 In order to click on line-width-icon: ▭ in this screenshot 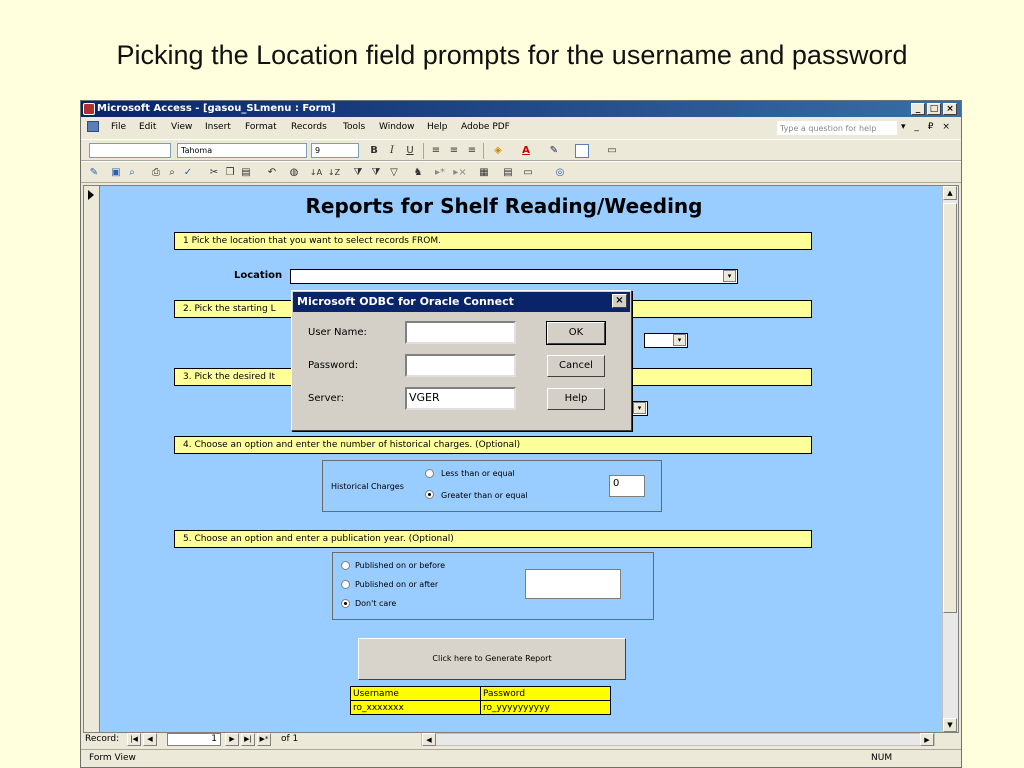, I will do `click(612, 151)`.